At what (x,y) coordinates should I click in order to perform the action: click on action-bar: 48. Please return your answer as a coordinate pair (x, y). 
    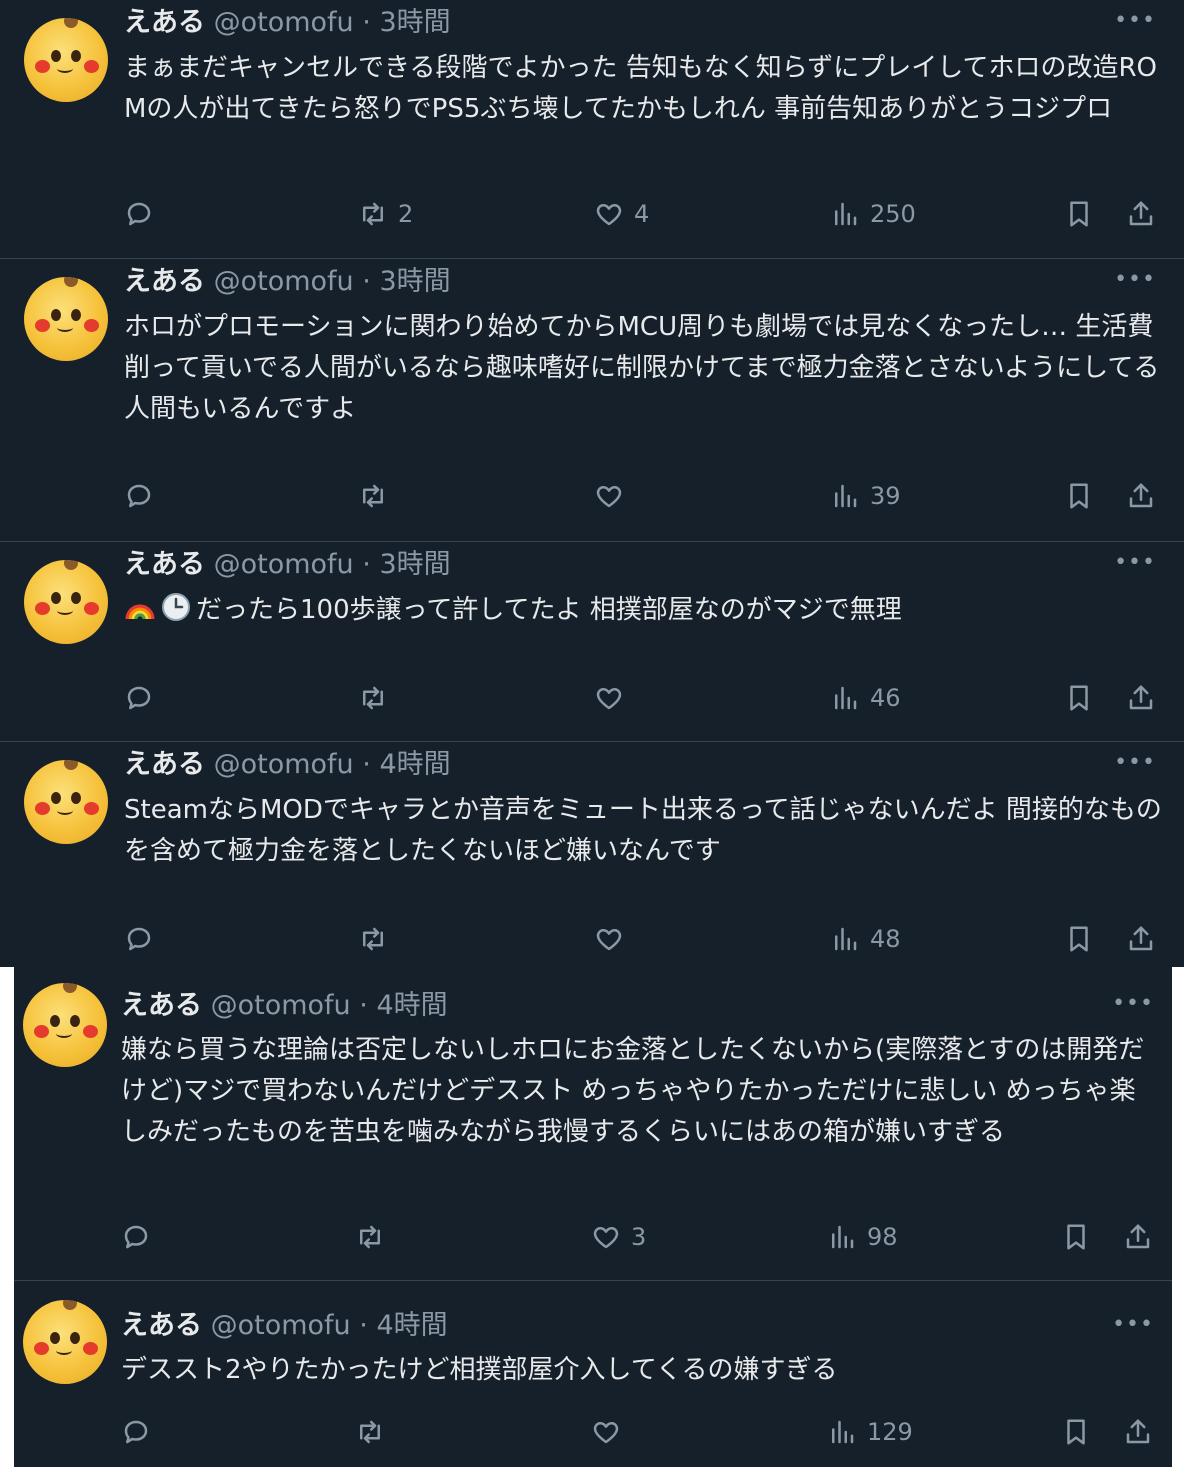
    Looking at the image, I should click on (592, 939).